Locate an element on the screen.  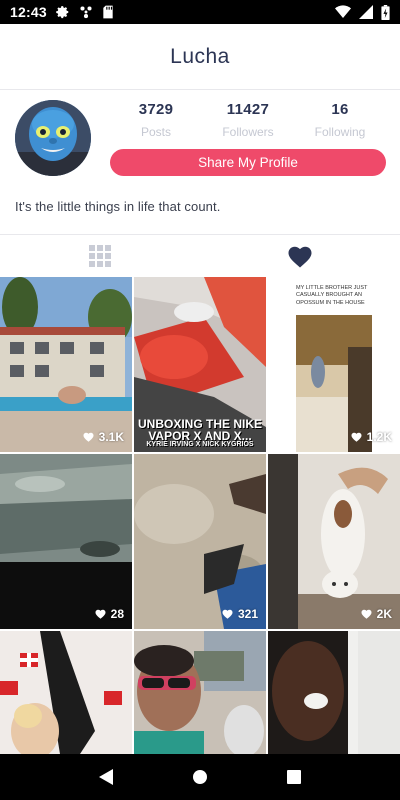
like-count: 3.1K is located at coordinates (103, 437).